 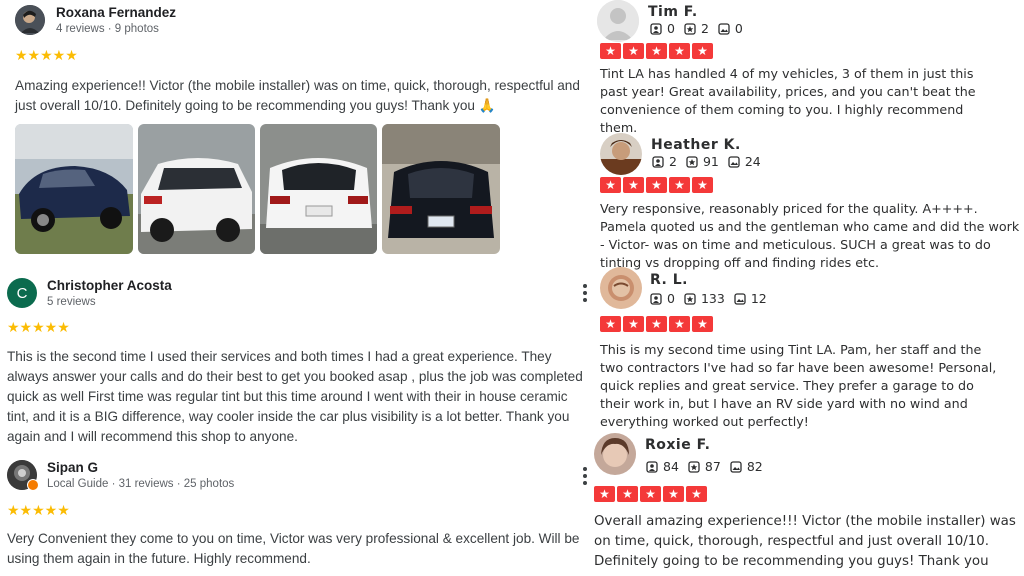 I want to click on friends-count: 84, so click(x=671, y=466).